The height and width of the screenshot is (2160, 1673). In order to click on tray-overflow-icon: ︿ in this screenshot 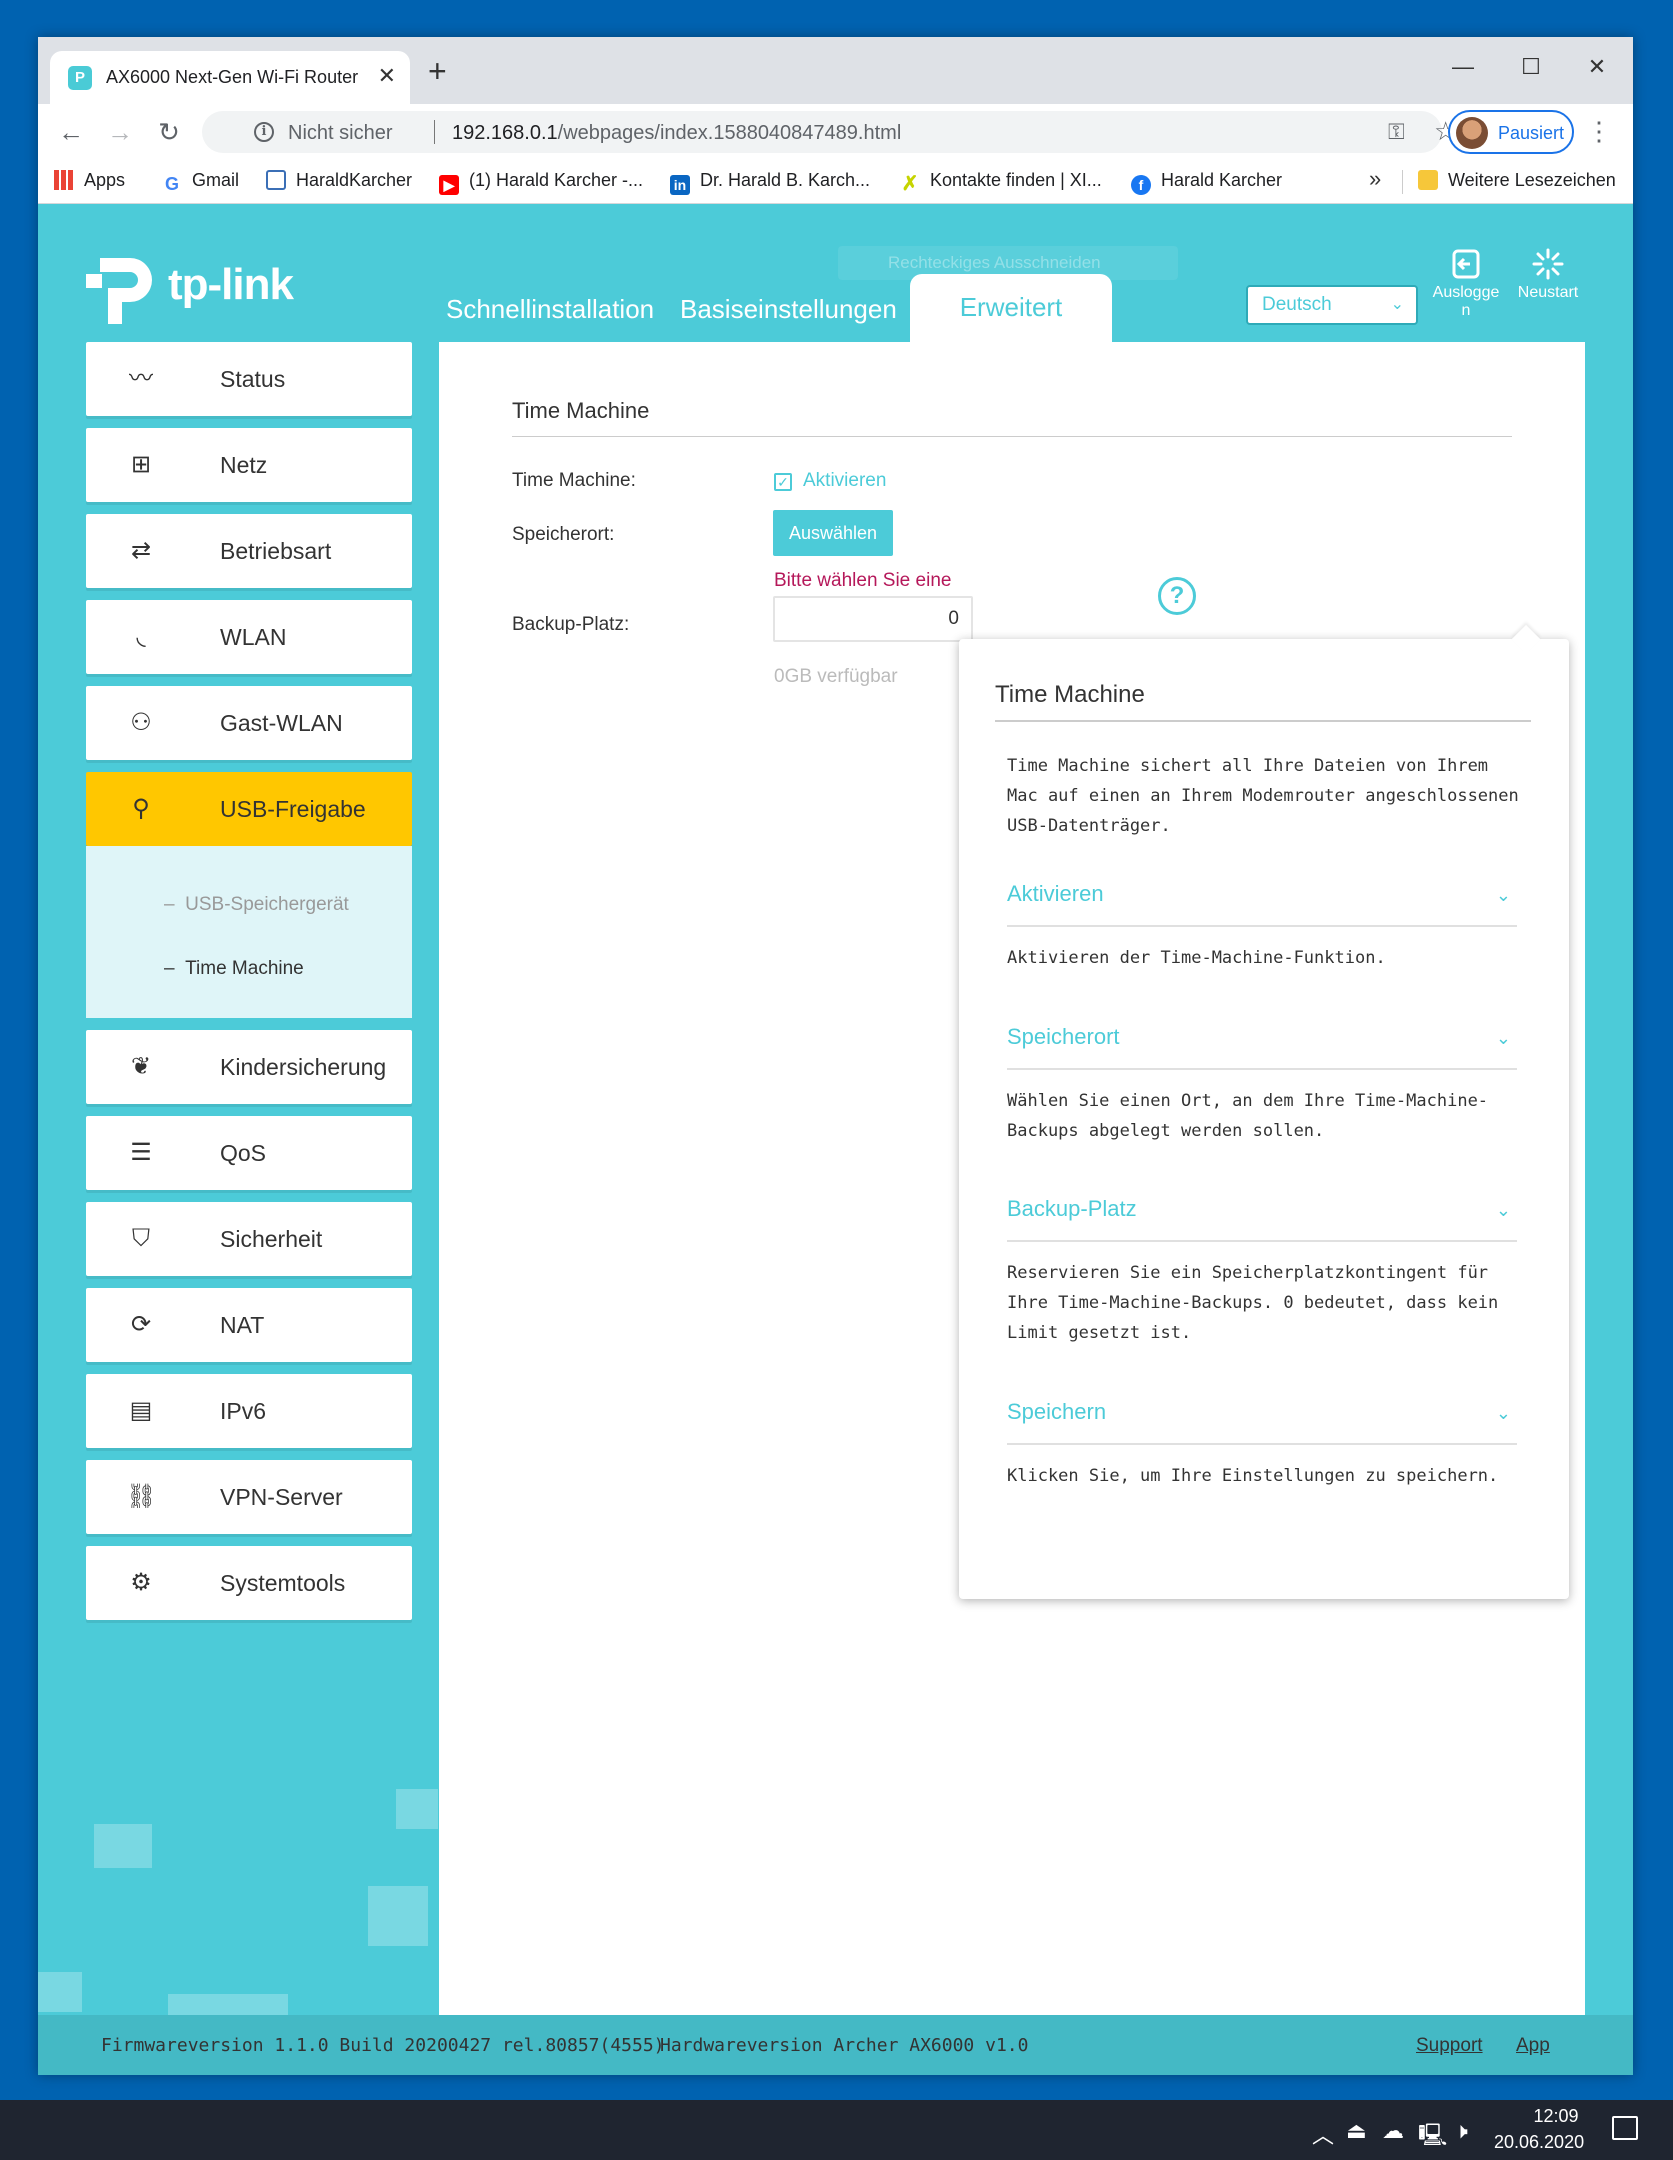, I will do `click(1323, 2134)`.